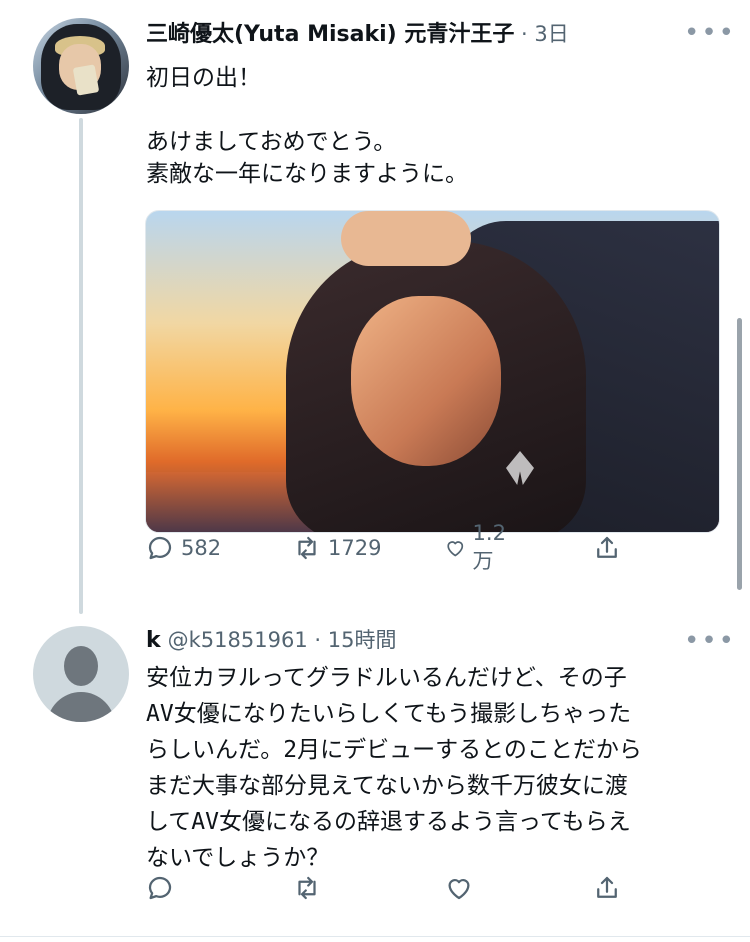 The width and height of the screenshot is (750, 942). What do you see at coordinates (81, 666) in the screenshot?
I see `avatar-head` at bounding box center [81, 666].